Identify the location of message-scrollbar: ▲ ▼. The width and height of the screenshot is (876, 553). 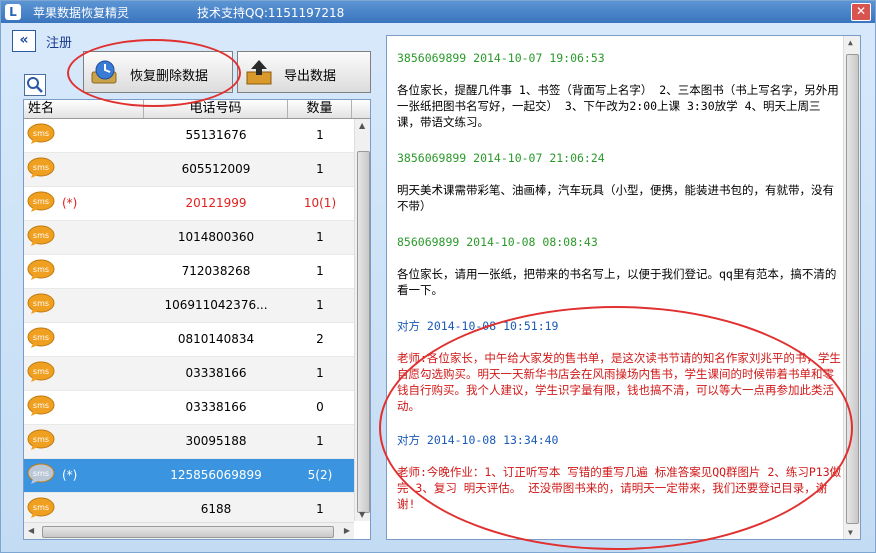
(851, 287).